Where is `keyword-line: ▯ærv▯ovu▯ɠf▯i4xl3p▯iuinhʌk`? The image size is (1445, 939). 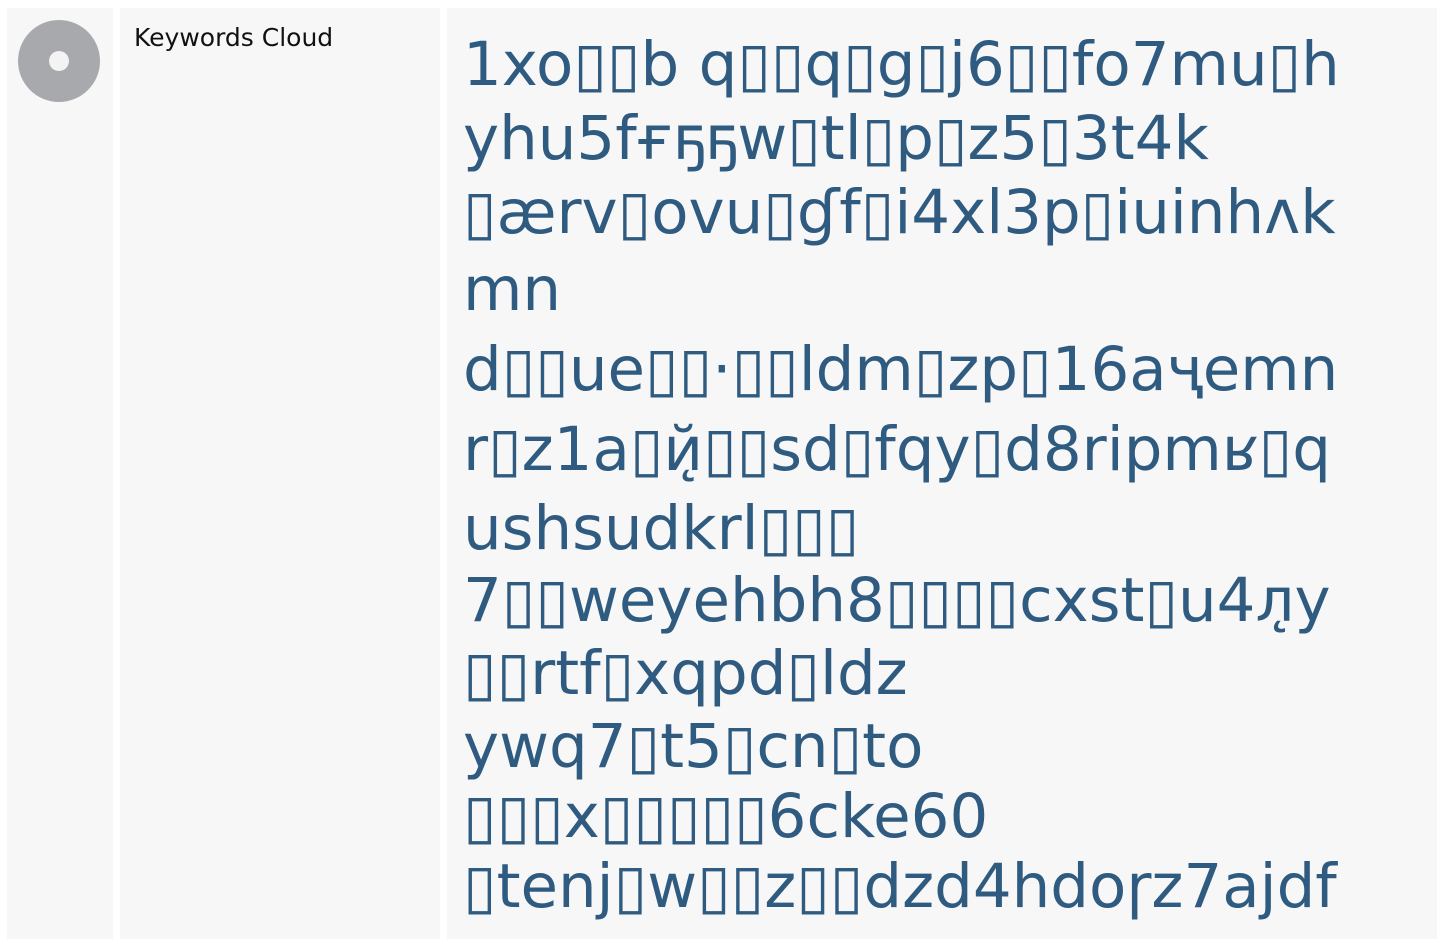
keyword-line: ▯ærv▯ovu▯ɠf▯i4xl3p▯iuinhʌk is located at coordinates (899, 212).